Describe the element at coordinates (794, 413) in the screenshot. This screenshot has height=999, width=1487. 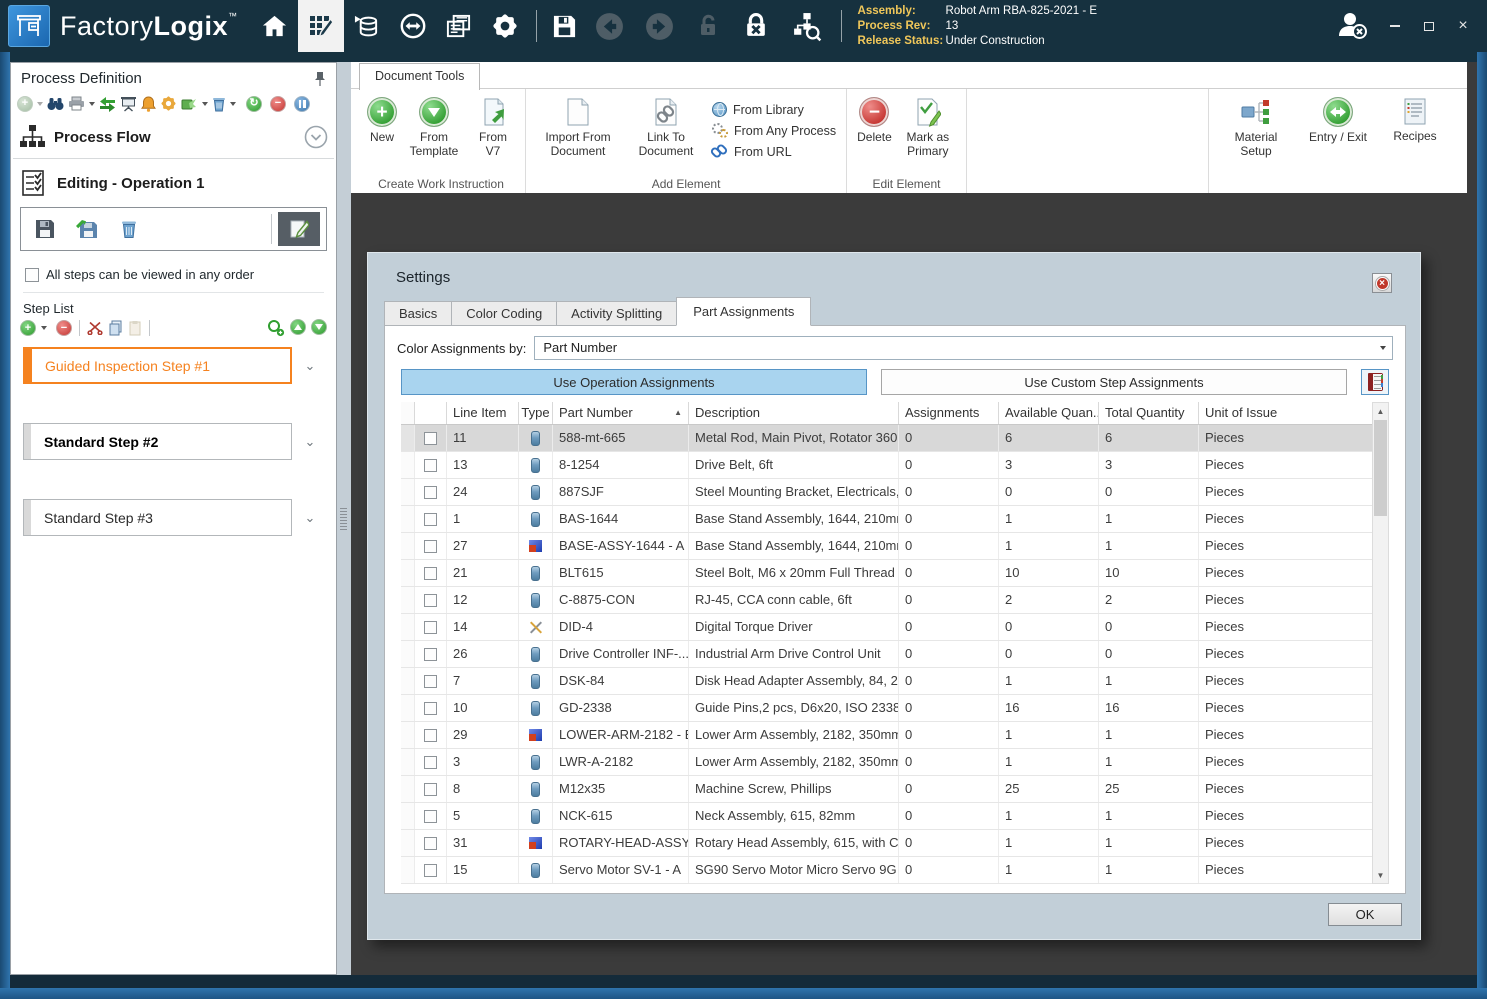
I see `header-description: Description` at that location.